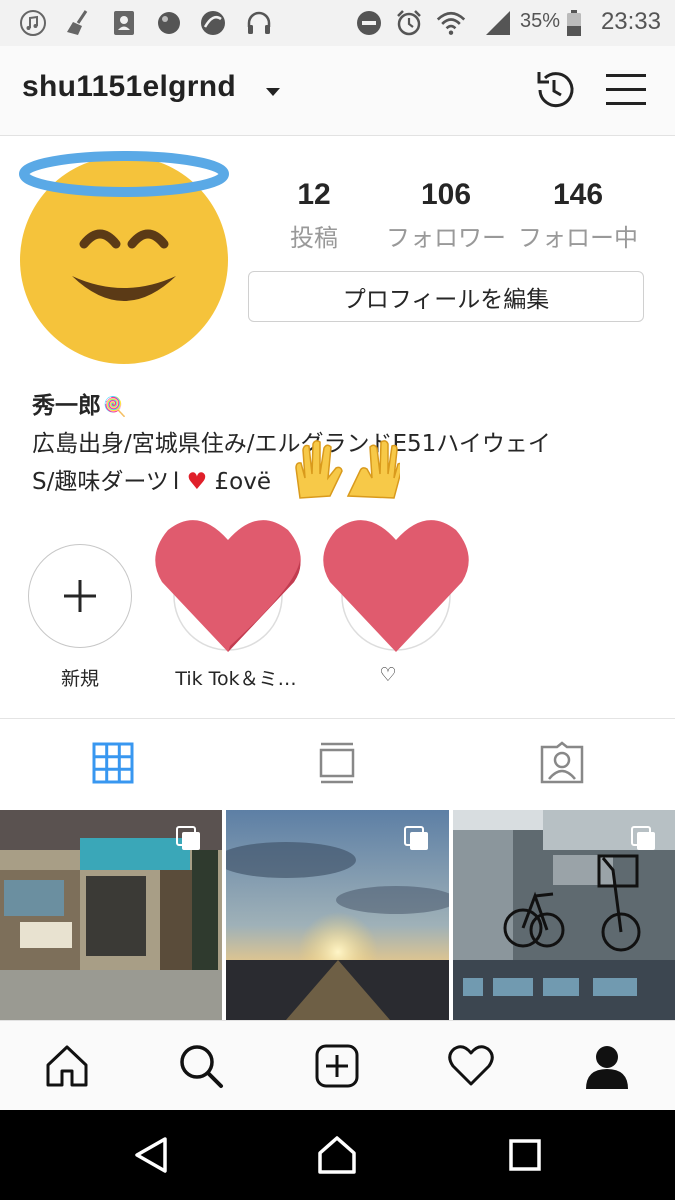 The height and width of the screenshot is (1200, 675). I want to click on profile-icon, so click(607, 1066).